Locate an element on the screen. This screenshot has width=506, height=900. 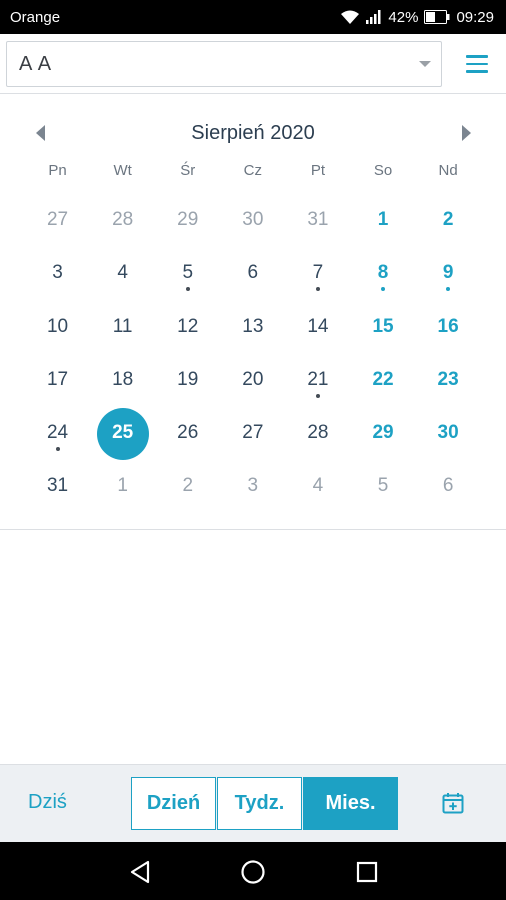
selected-day-cell: 25 is located at coordinates (122, 434).